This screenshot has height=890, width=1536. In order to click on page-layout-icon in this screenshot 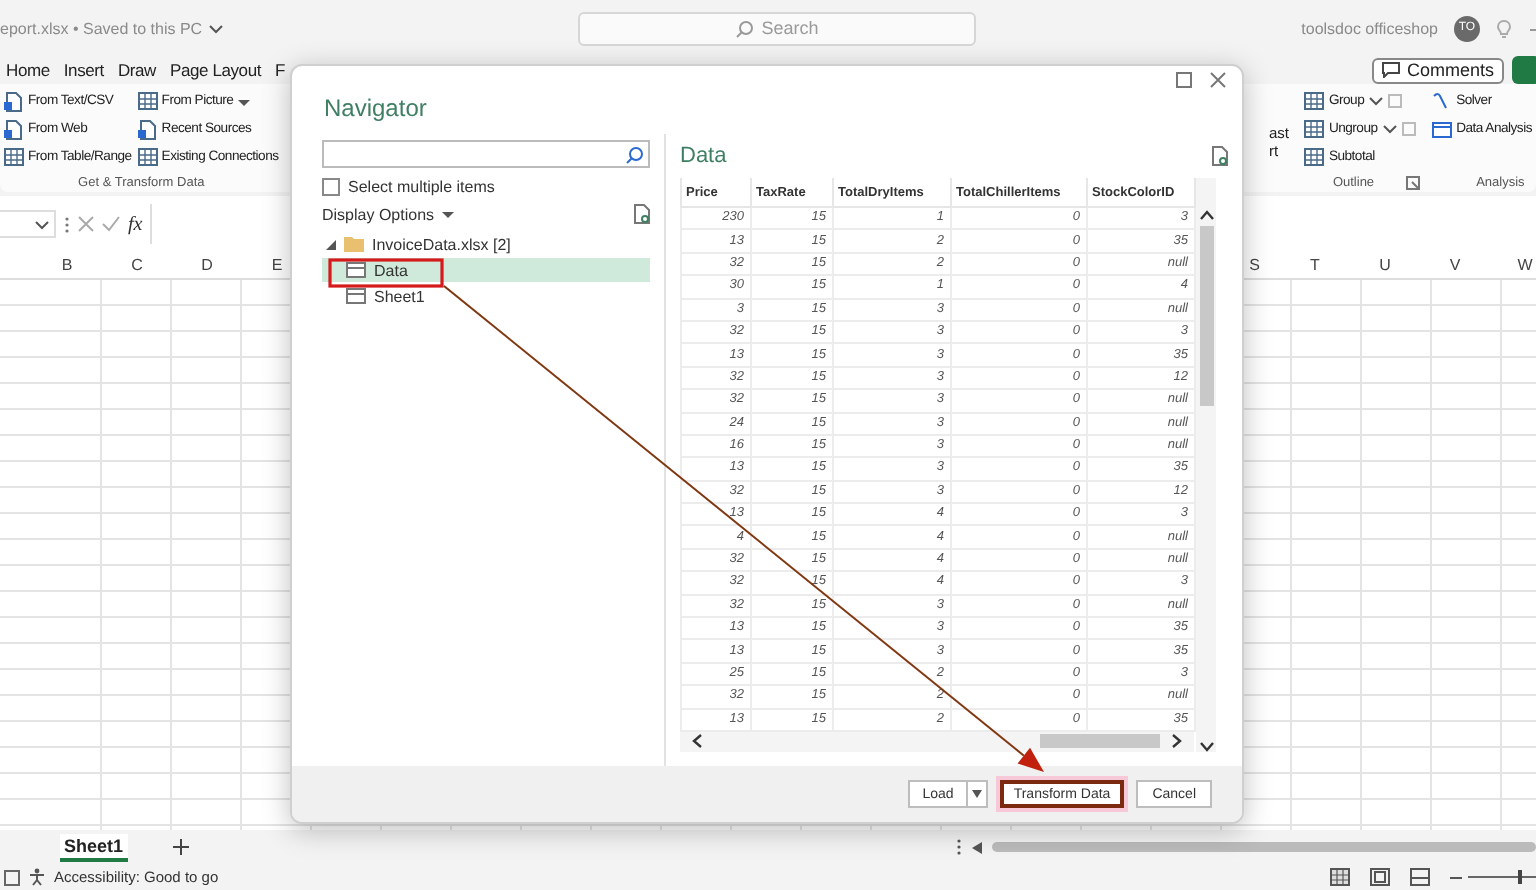, I will do `click(1380, 877)`.